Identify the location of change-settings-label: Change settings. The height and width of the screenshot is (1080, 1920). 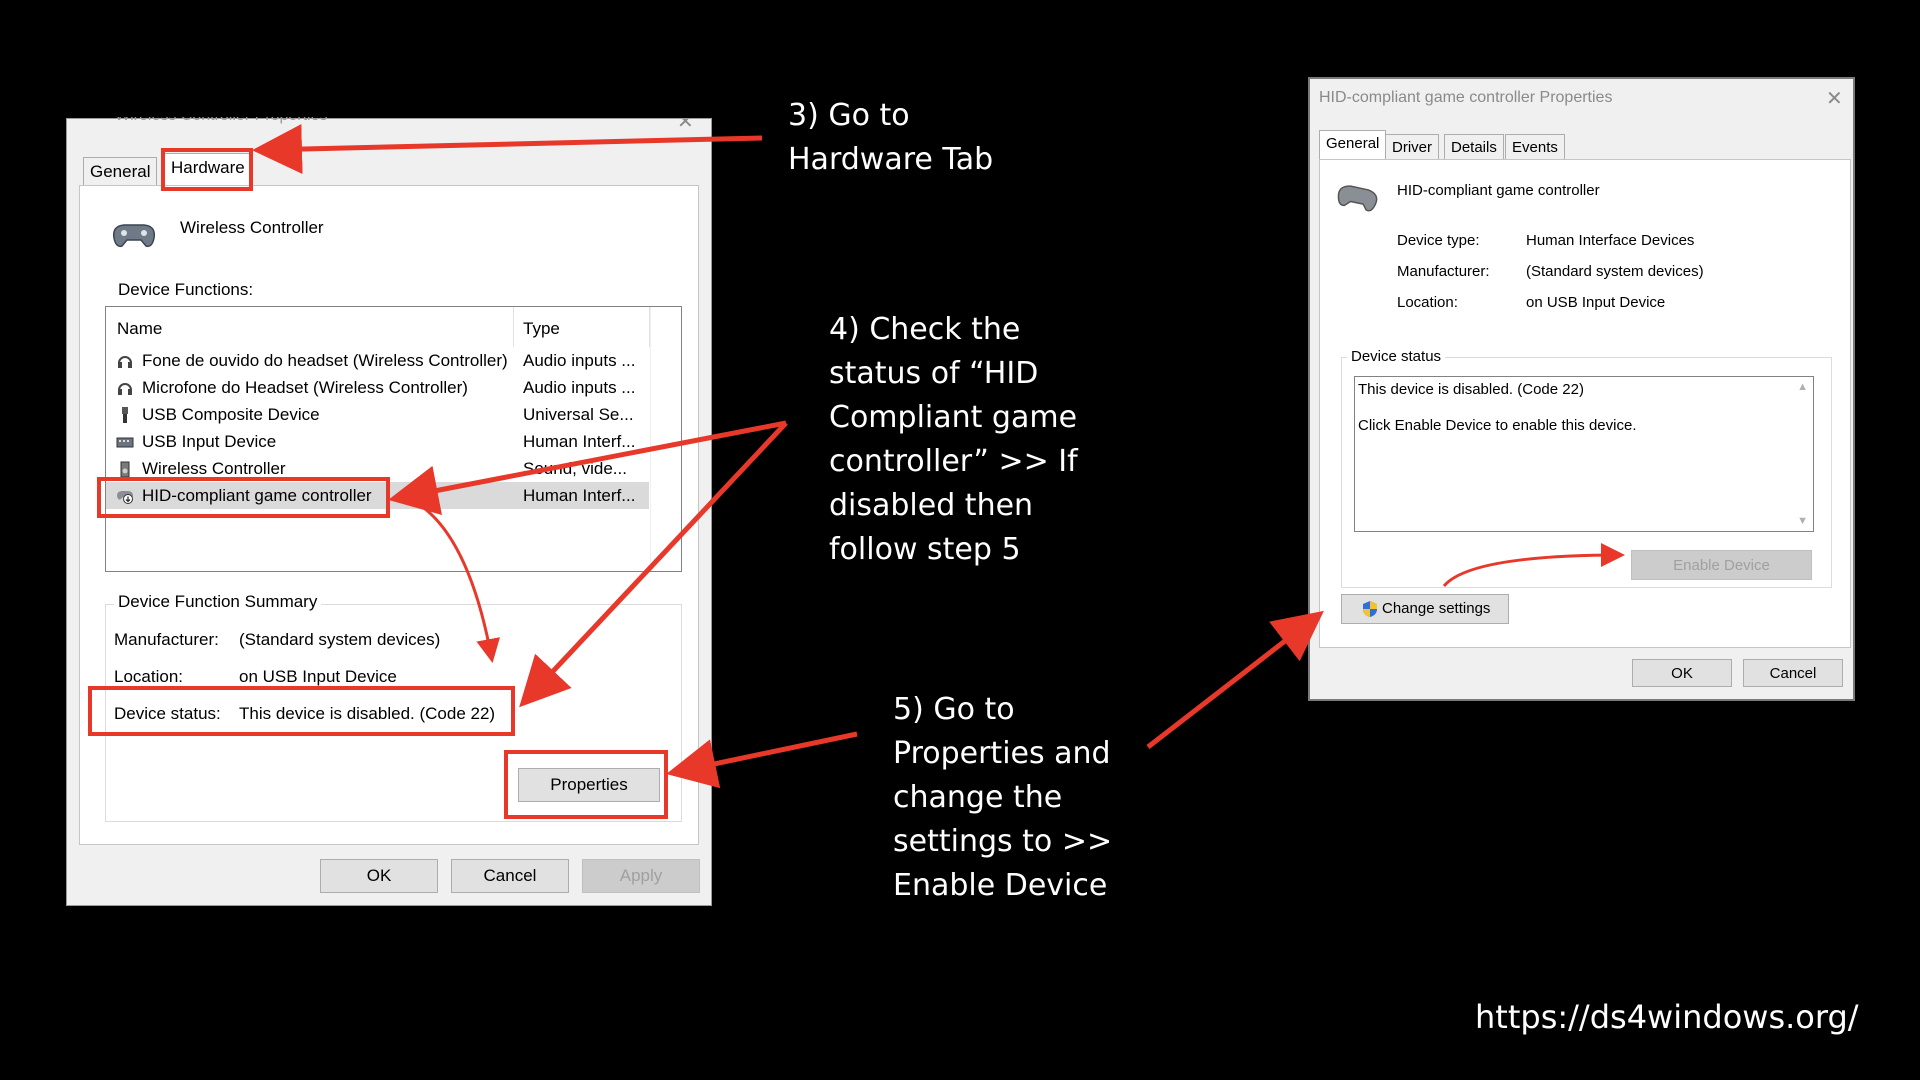
(1436, 608).